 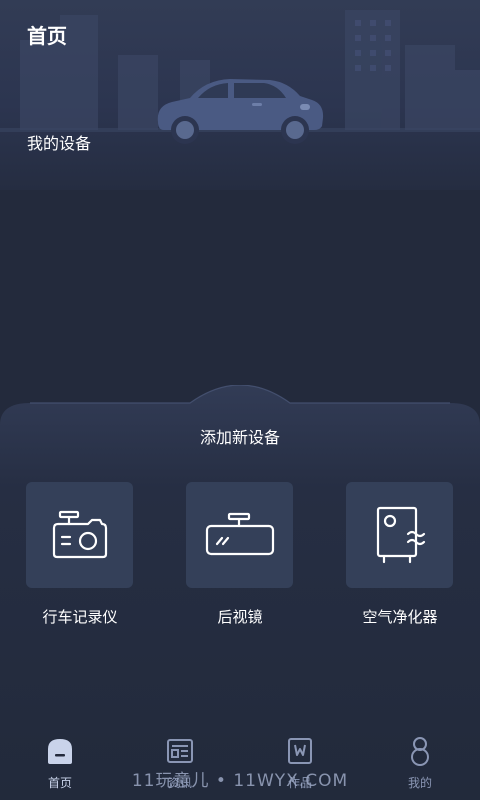 I want to click on dashcam-tile, so click(x=79, y=535).